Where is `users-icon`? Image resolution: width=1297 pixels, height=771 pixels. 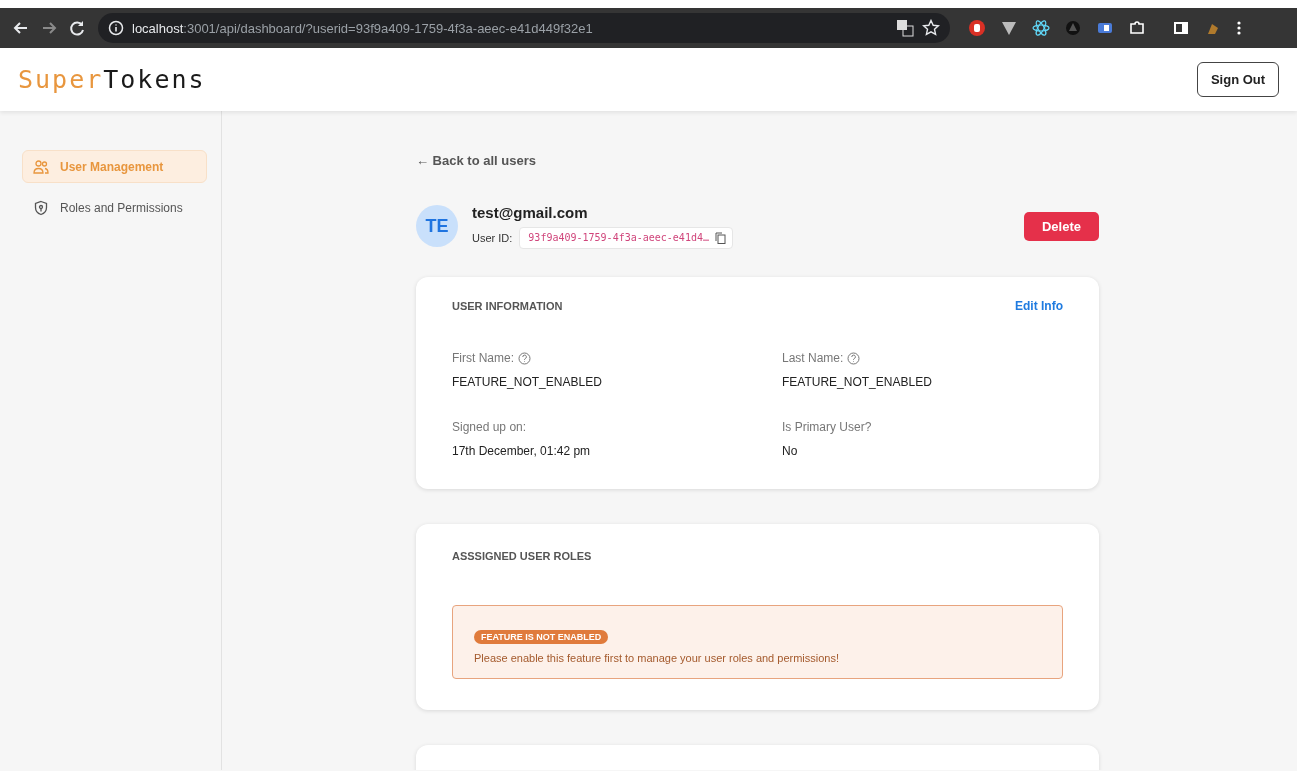 users-icon is located at coordinates (41, 166).